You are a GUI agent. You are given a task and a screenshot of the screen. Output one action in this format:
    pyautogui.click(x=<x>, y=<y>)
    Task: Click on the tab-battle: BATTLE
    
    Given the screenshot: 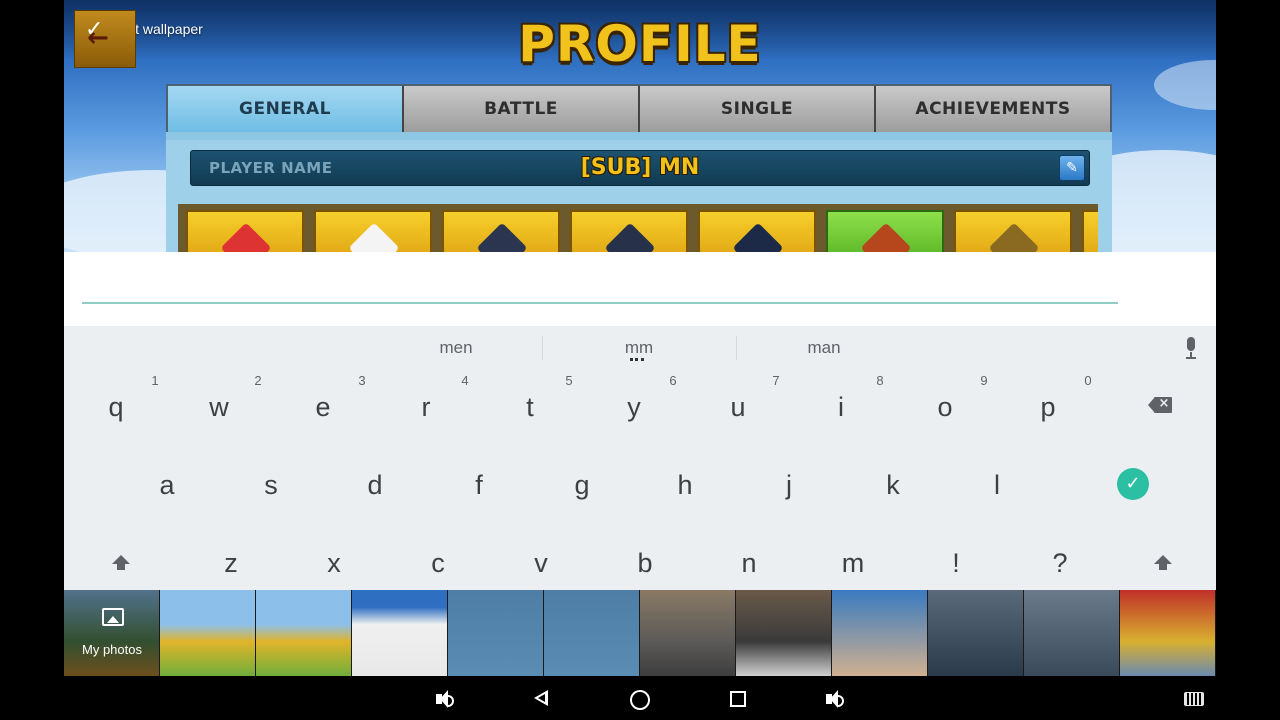 What is the action you would take?
    pyautogui.click(x=522, y=109)
    